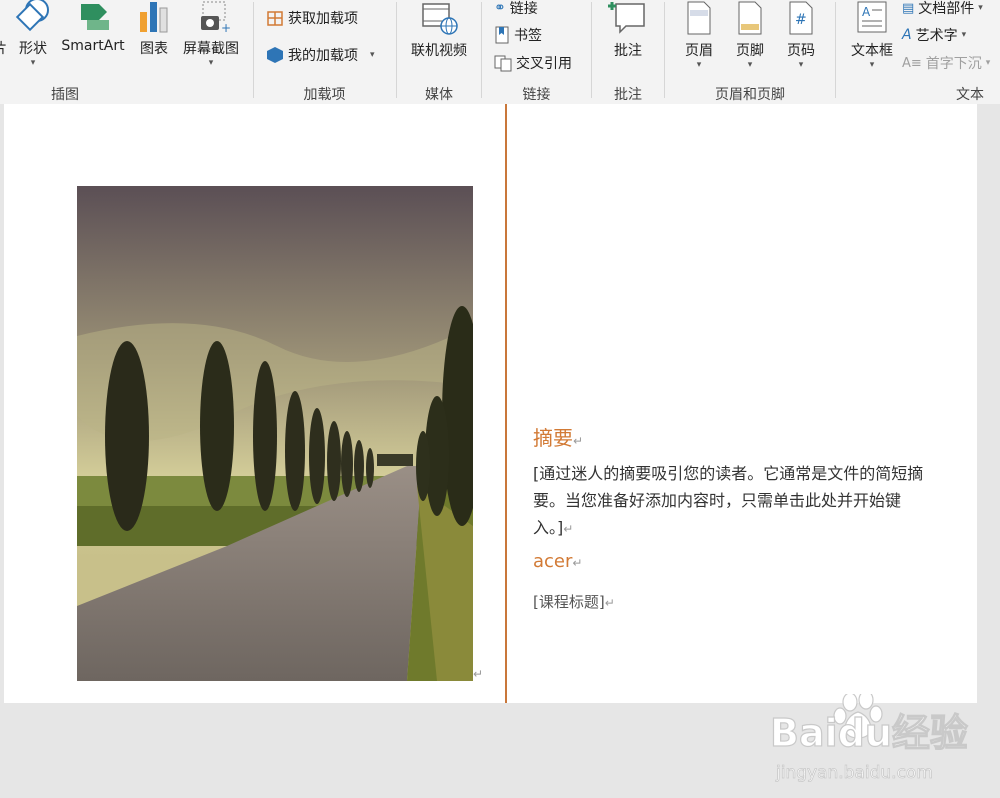 This screenshot has width=1000, height=798. I want to click on group-label-media: 媒体, so click(439, 95).